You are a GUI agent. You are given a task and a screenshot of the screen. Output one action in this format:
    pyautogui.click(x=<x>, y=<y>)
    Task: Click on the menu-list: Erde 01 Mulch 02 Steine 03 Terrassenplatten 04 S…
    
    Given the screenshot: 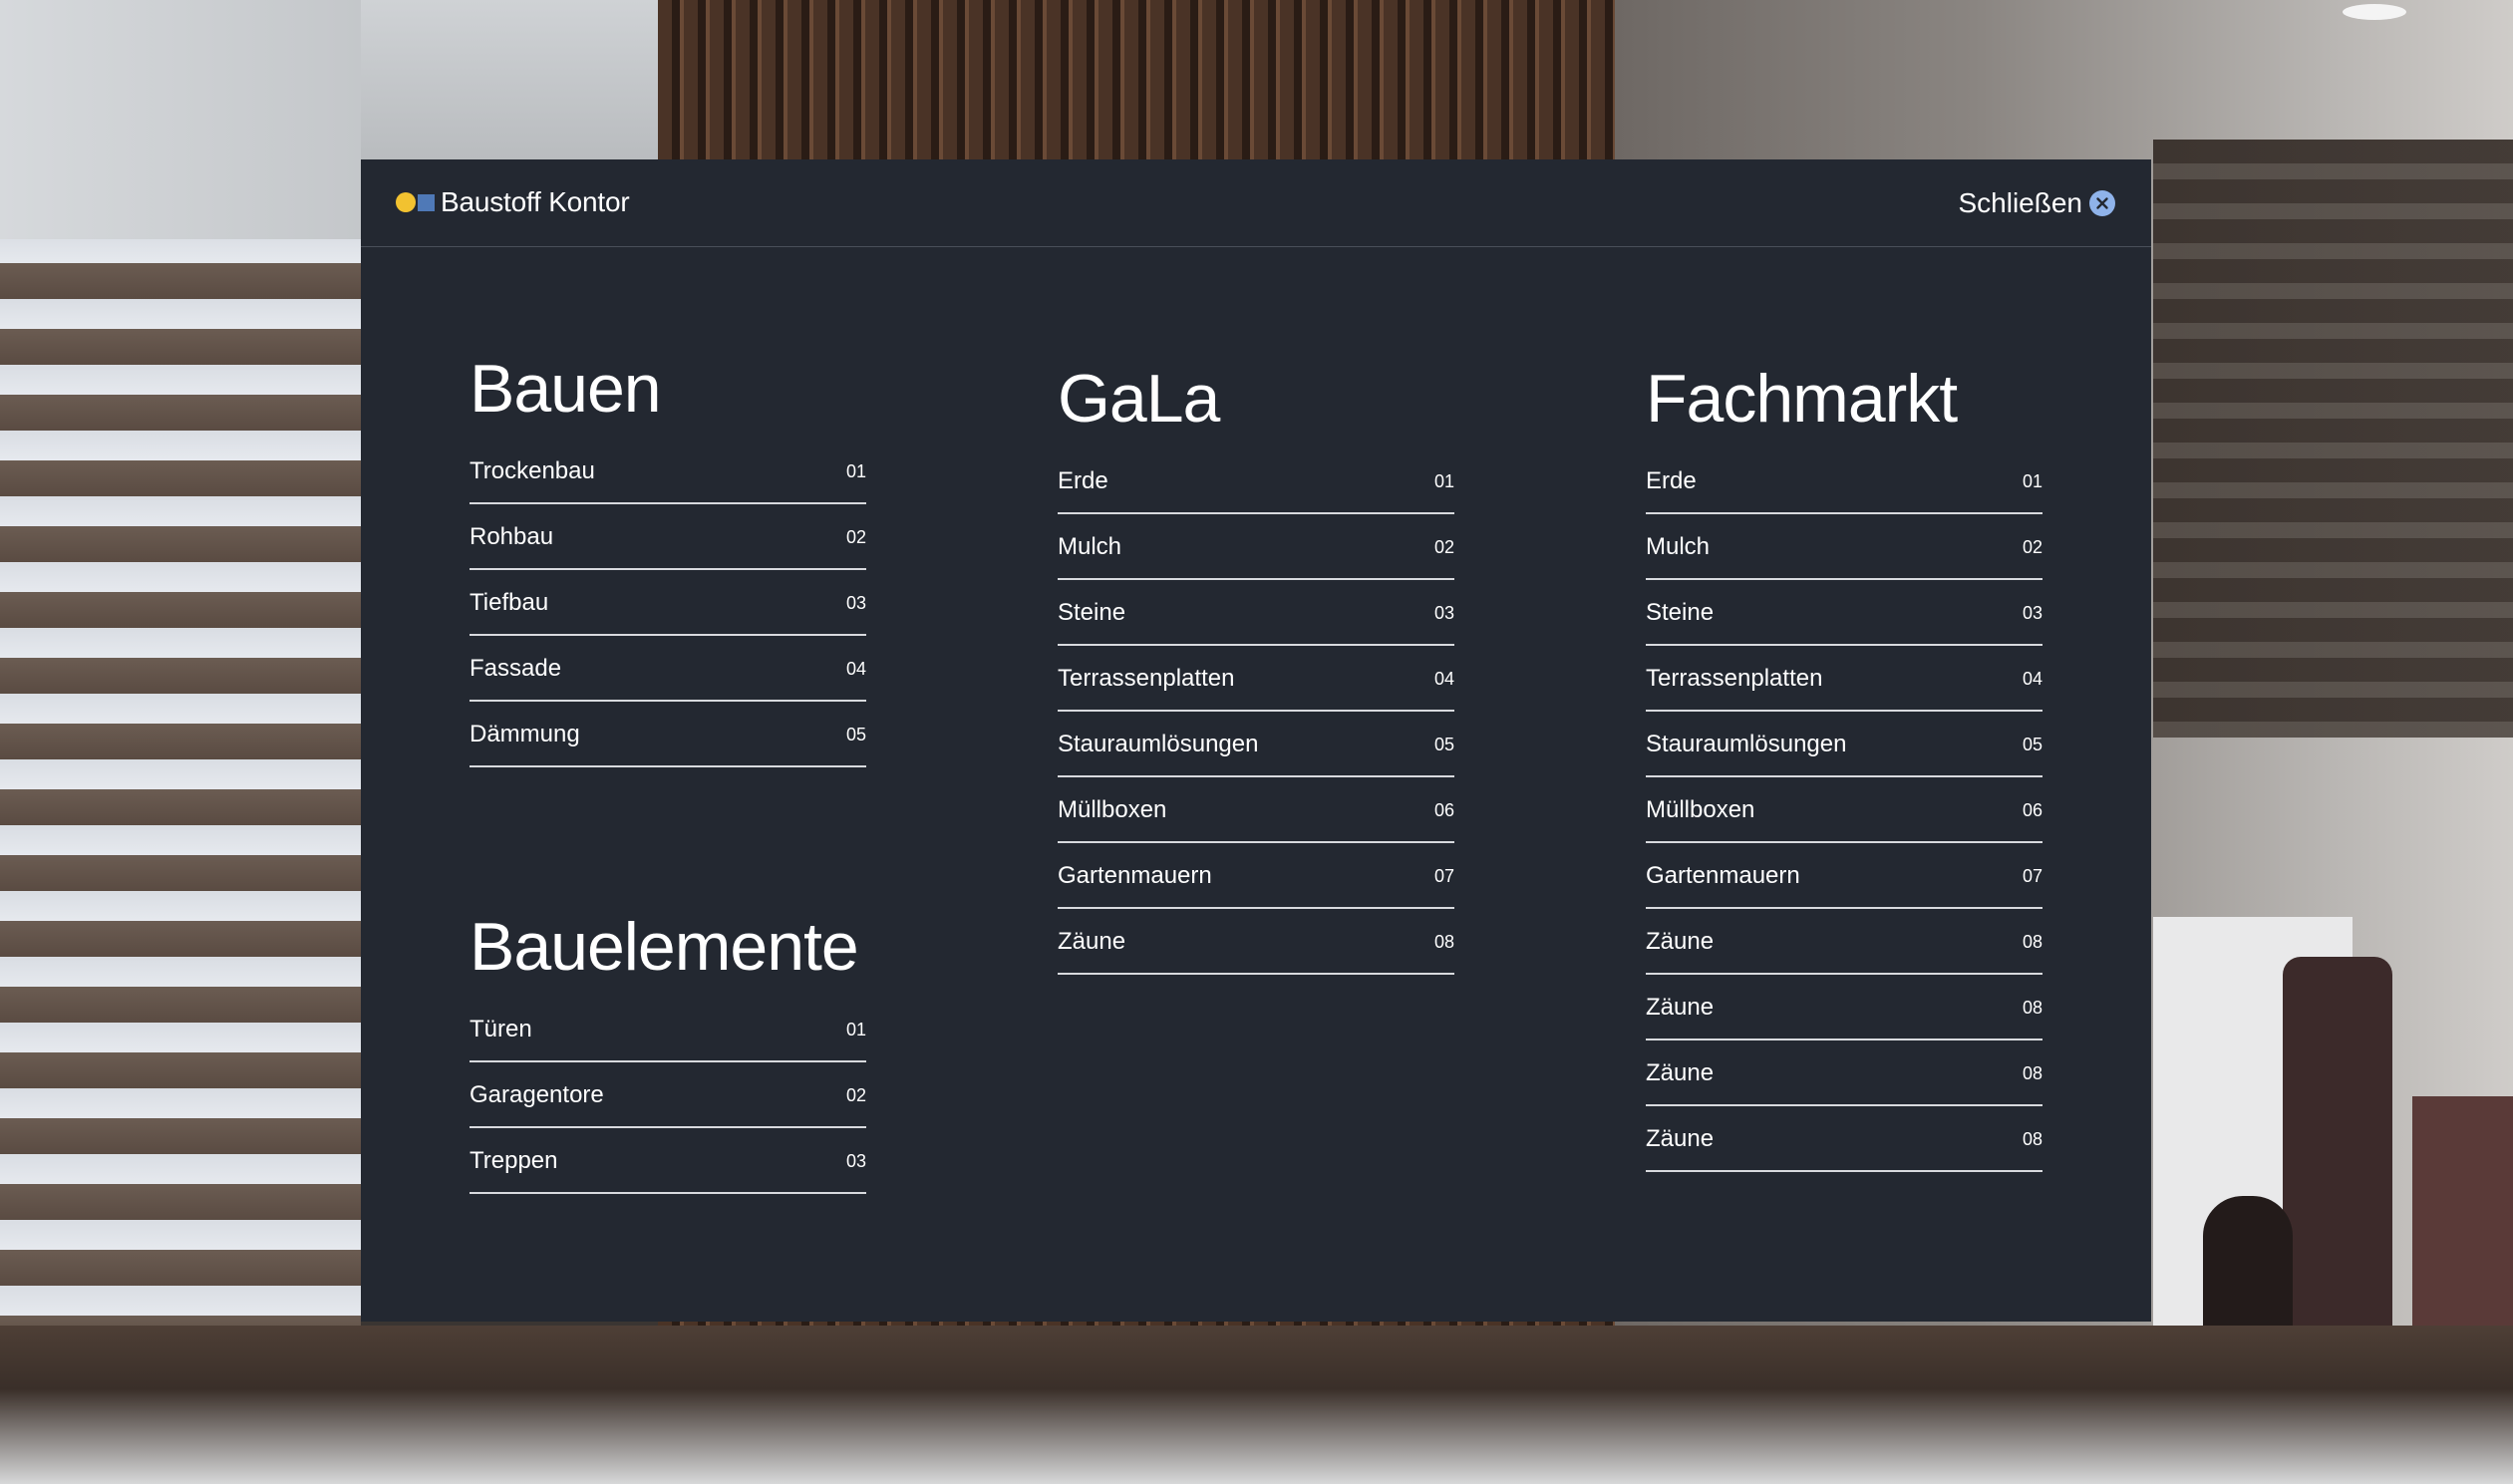 What is the action you would take?
    pyautogui.click(x=1256, y=711)
    